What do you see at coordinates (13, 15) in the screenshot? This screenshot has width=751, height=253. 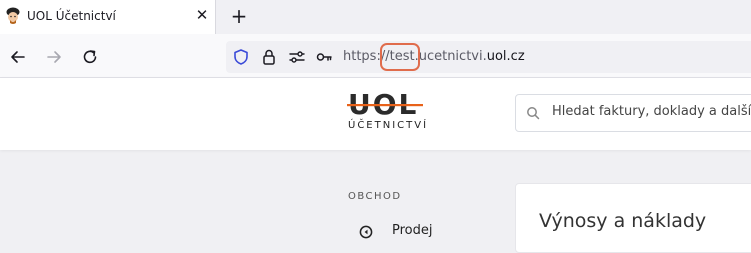 I see `favicon-icon` at bounding box center [13, 15].